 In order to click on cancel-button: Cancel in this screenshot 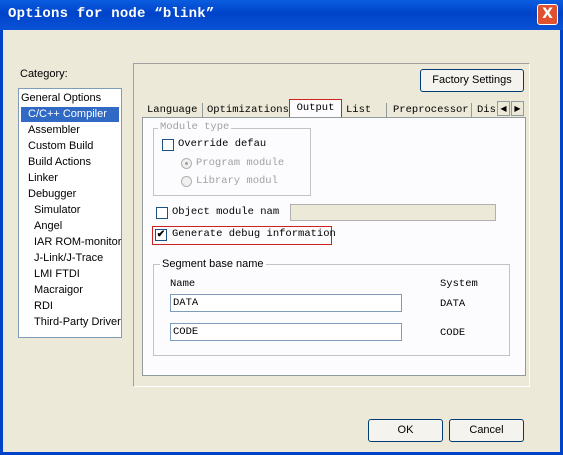, I will do `click(486, 430)`.